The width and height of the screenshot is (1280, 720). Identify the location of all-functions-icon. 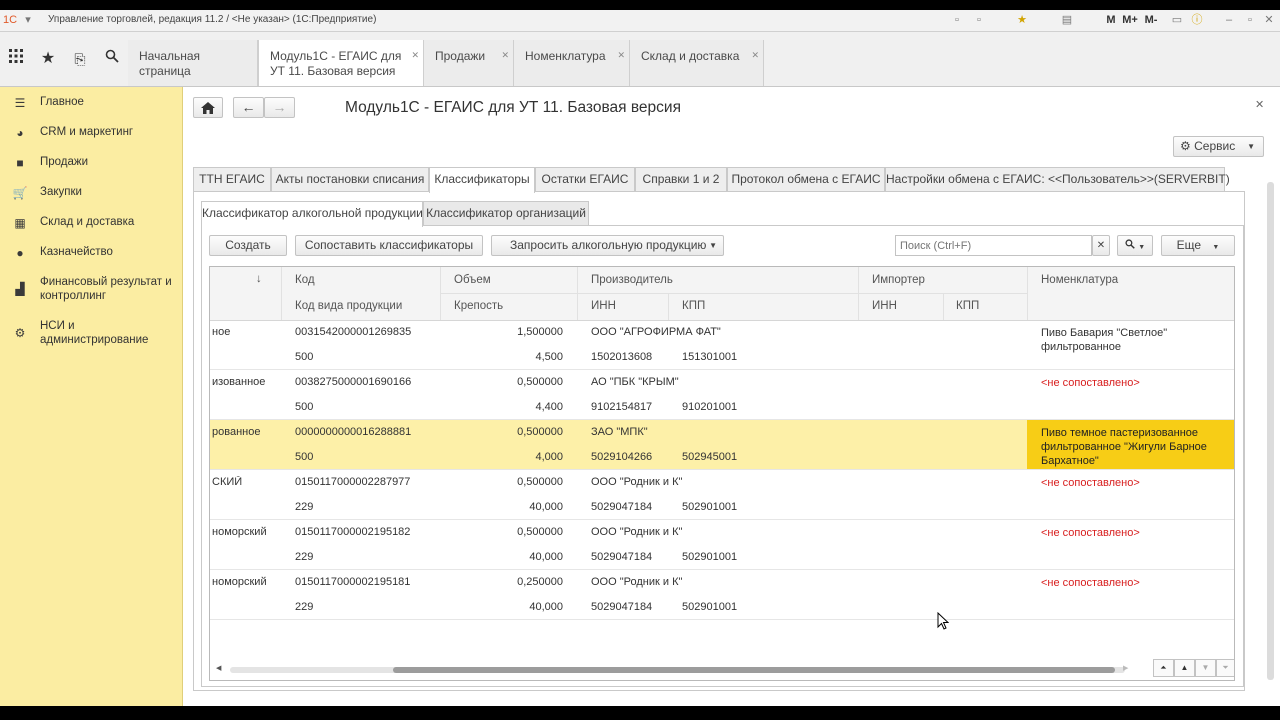
(16, 59).